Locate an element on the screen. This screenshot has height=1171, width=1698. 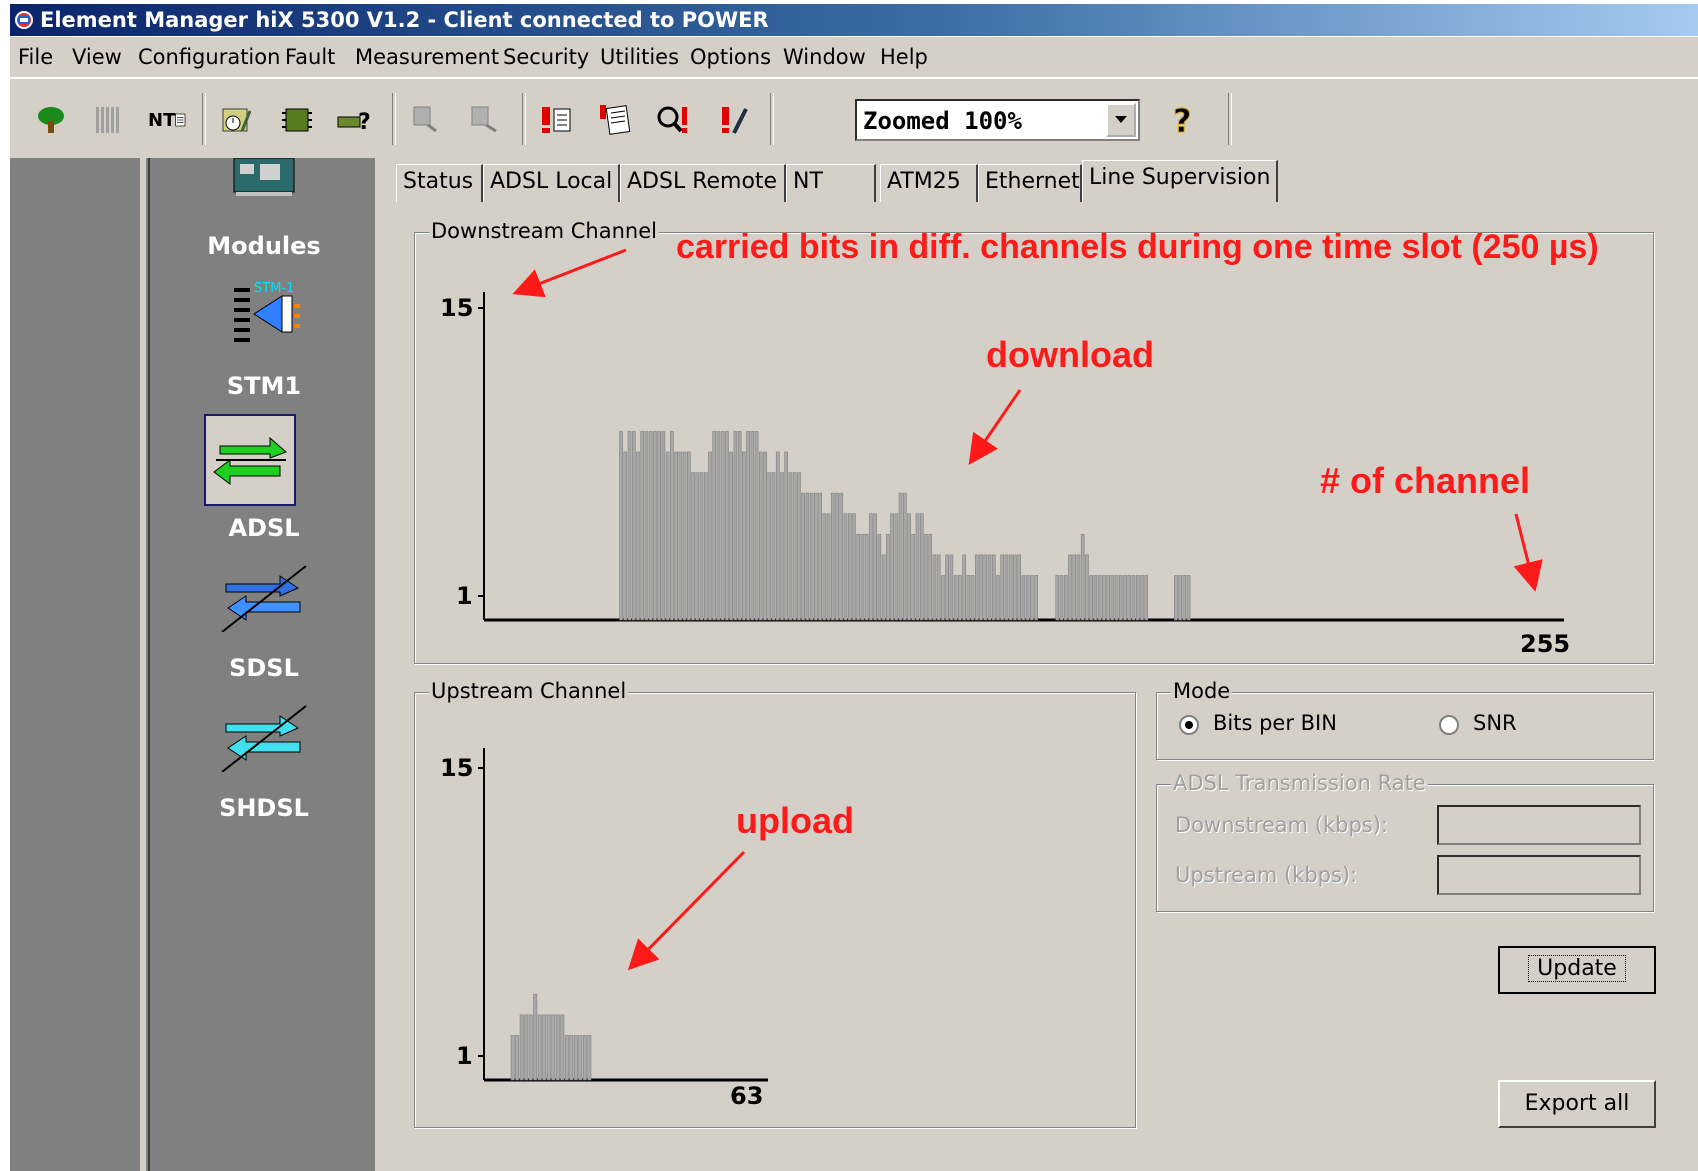
menu-view: View is located at coordinates (97, 57).